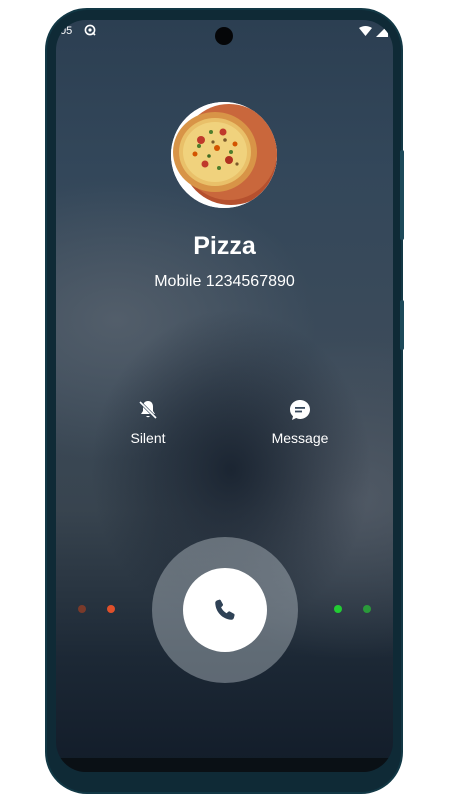 The image size is (450, 800). I want to click on pizza-avatar-image, so click(224, 155).